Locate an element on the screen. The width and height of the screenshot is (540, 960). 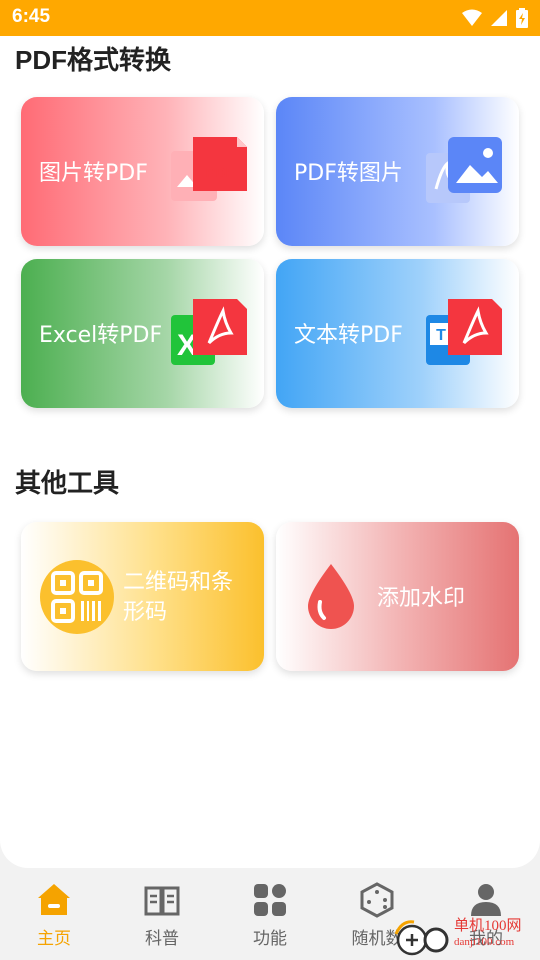
signal-icon is located at coordinates (499, 18).